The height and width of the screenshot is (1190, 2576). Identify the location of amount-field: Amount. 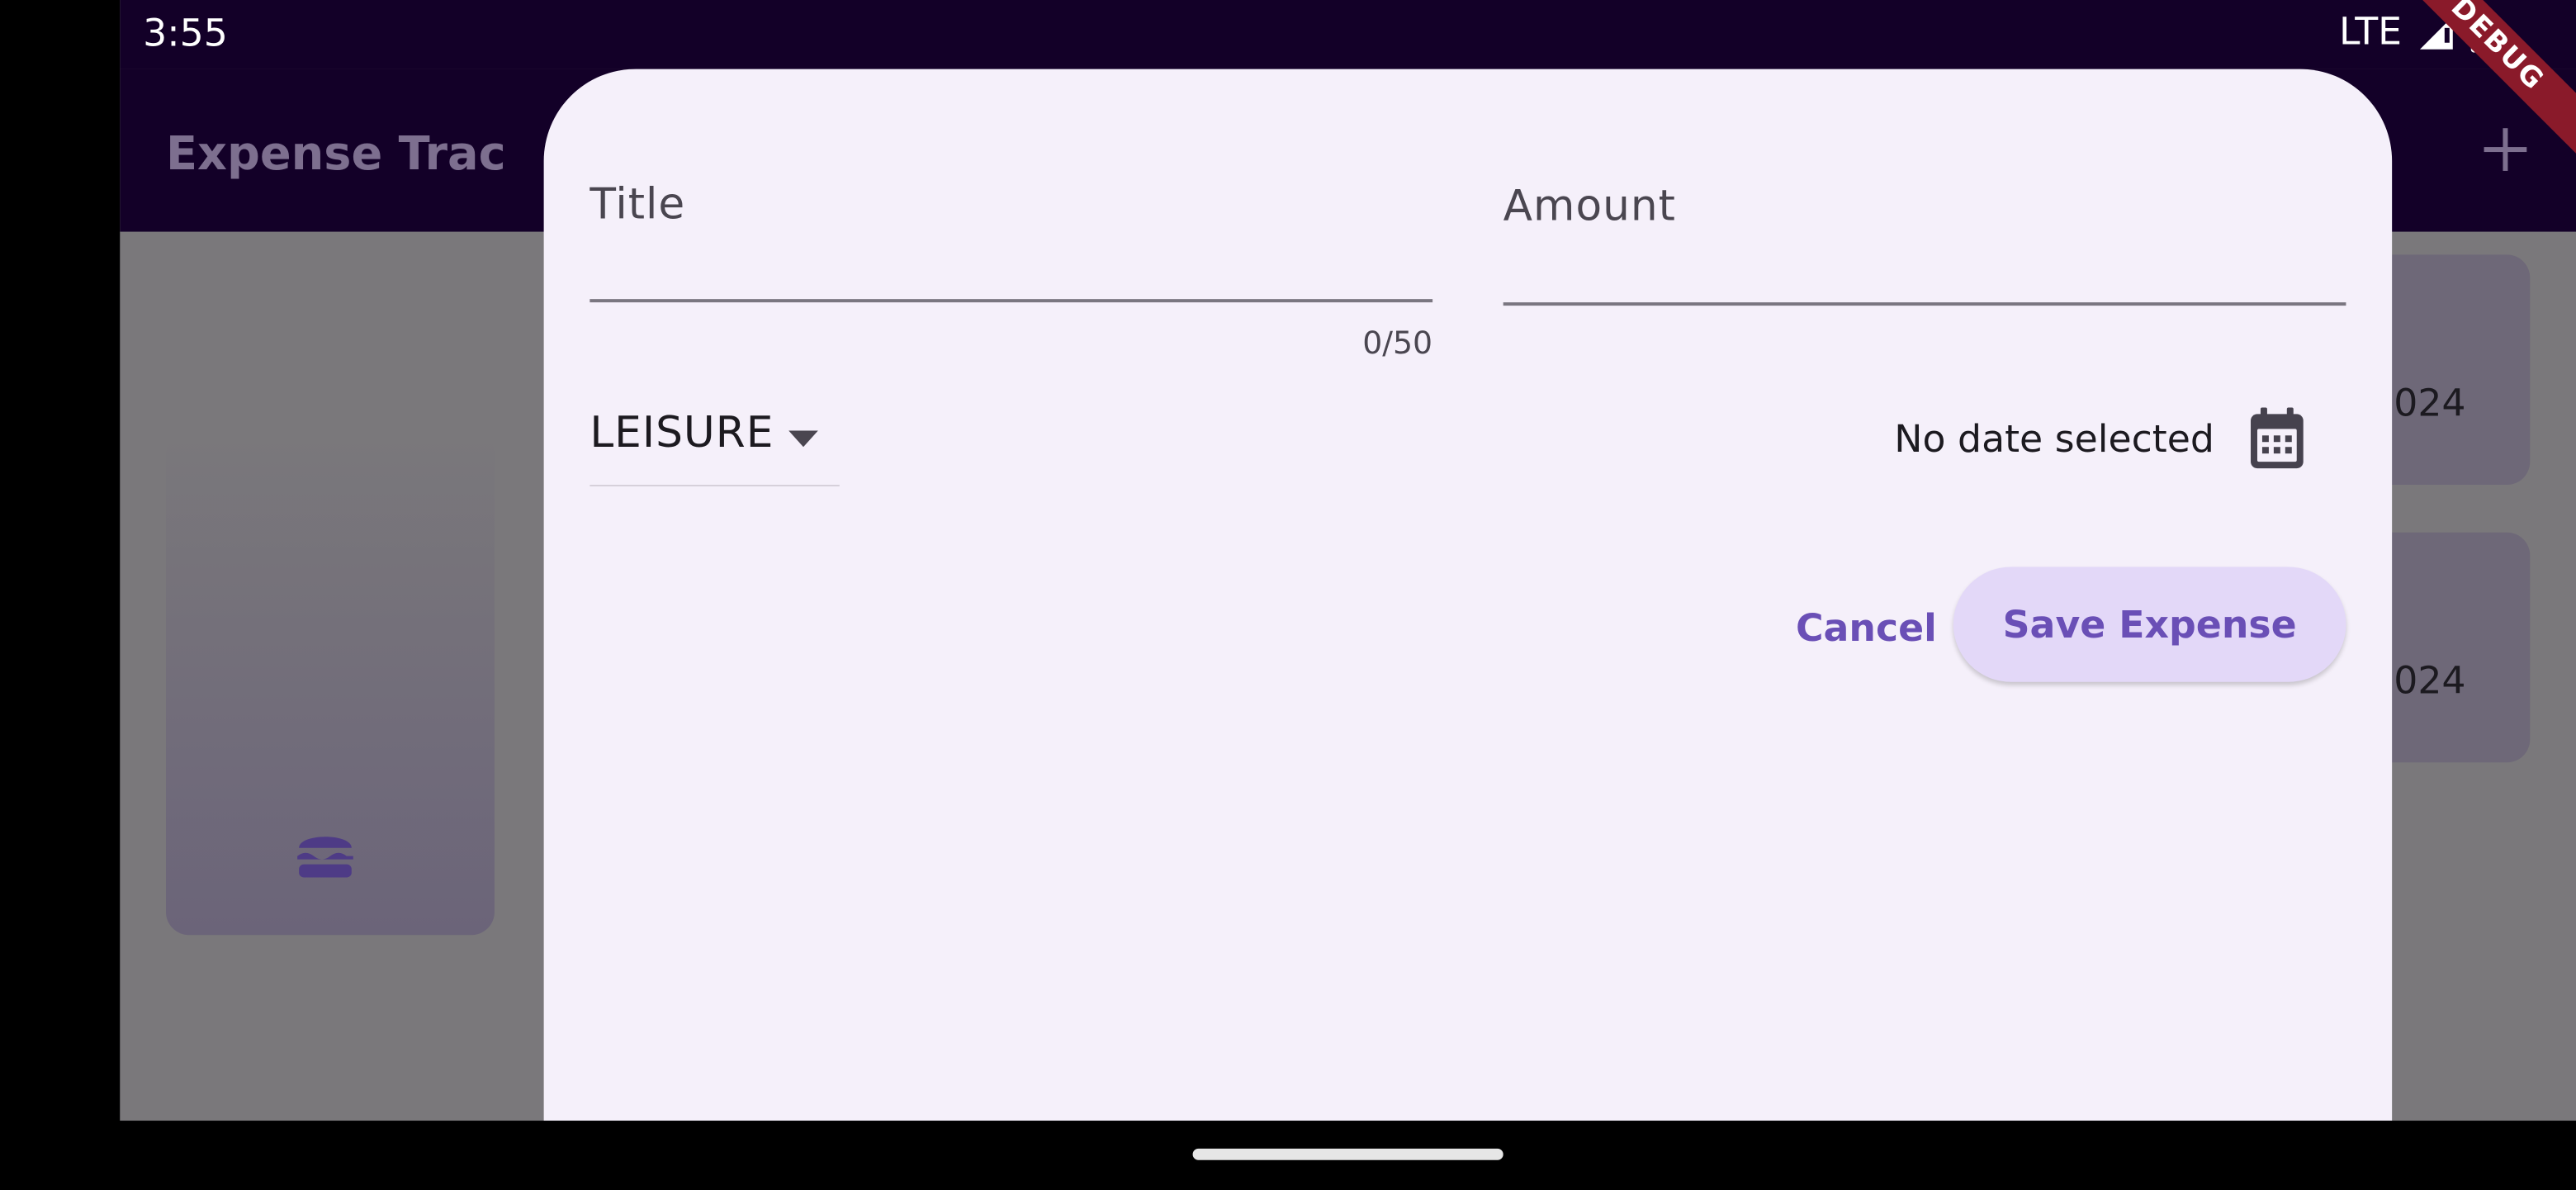
(1924, 244).